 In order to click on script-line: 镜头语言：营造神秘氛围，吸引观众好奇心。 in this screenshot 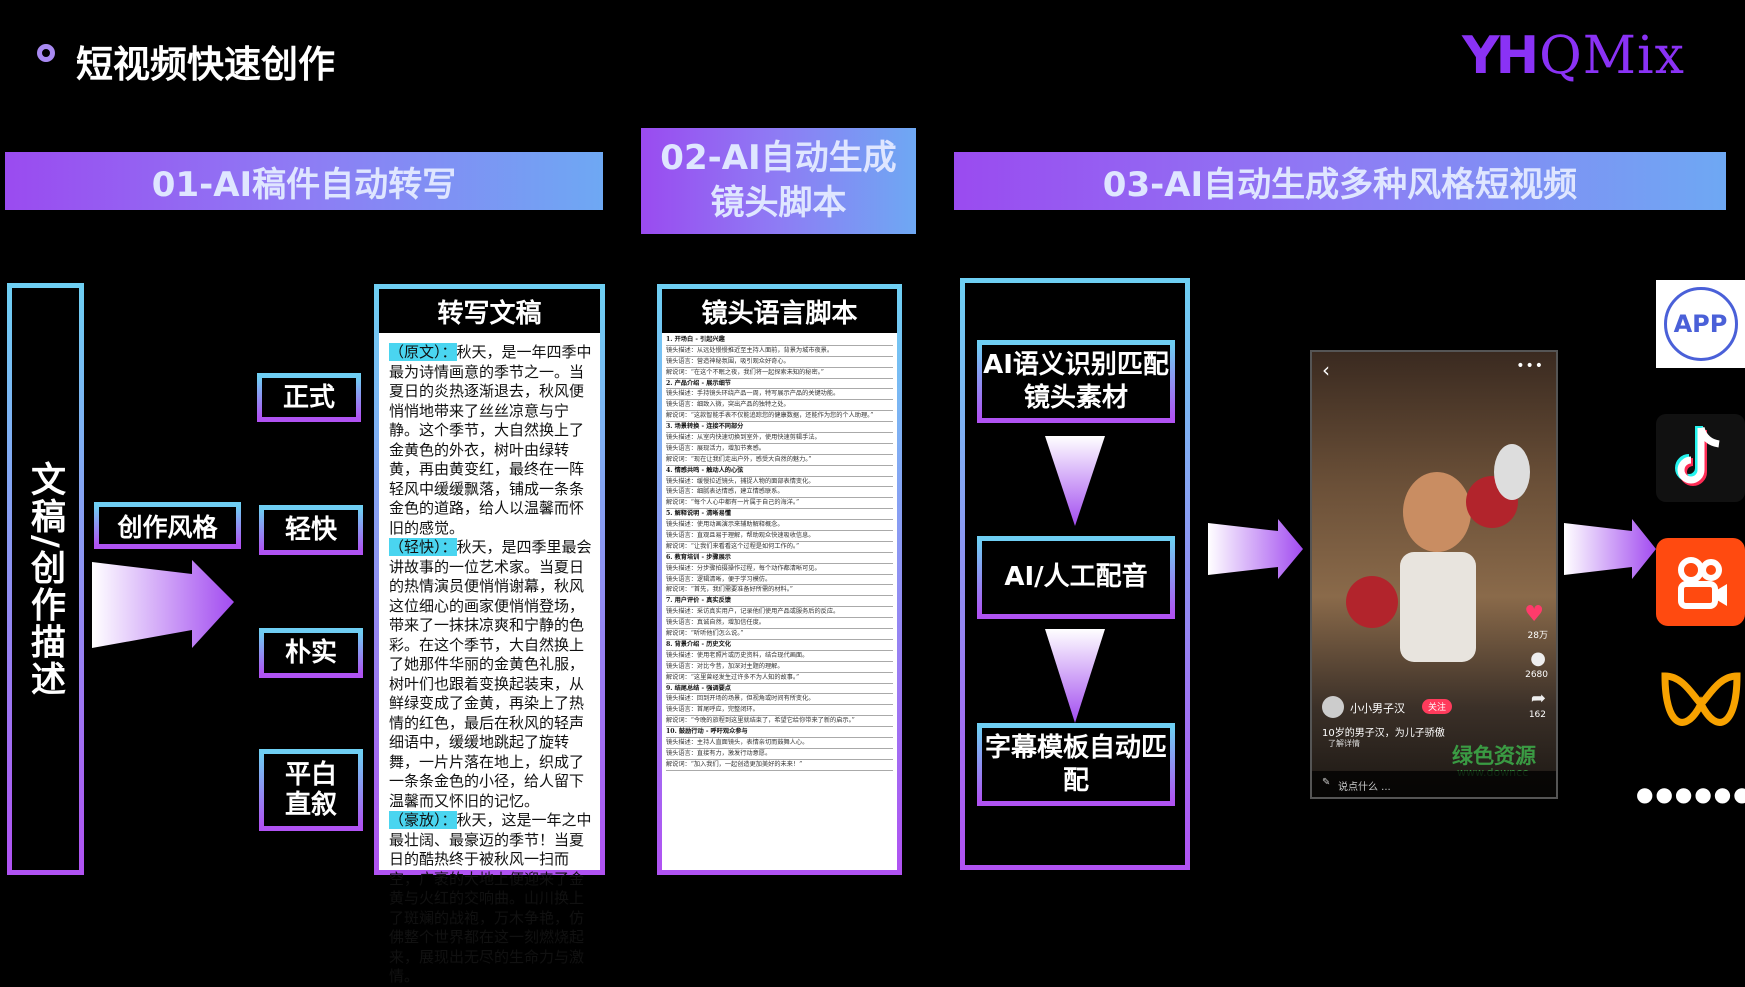, I will do `click(779, 362)`.